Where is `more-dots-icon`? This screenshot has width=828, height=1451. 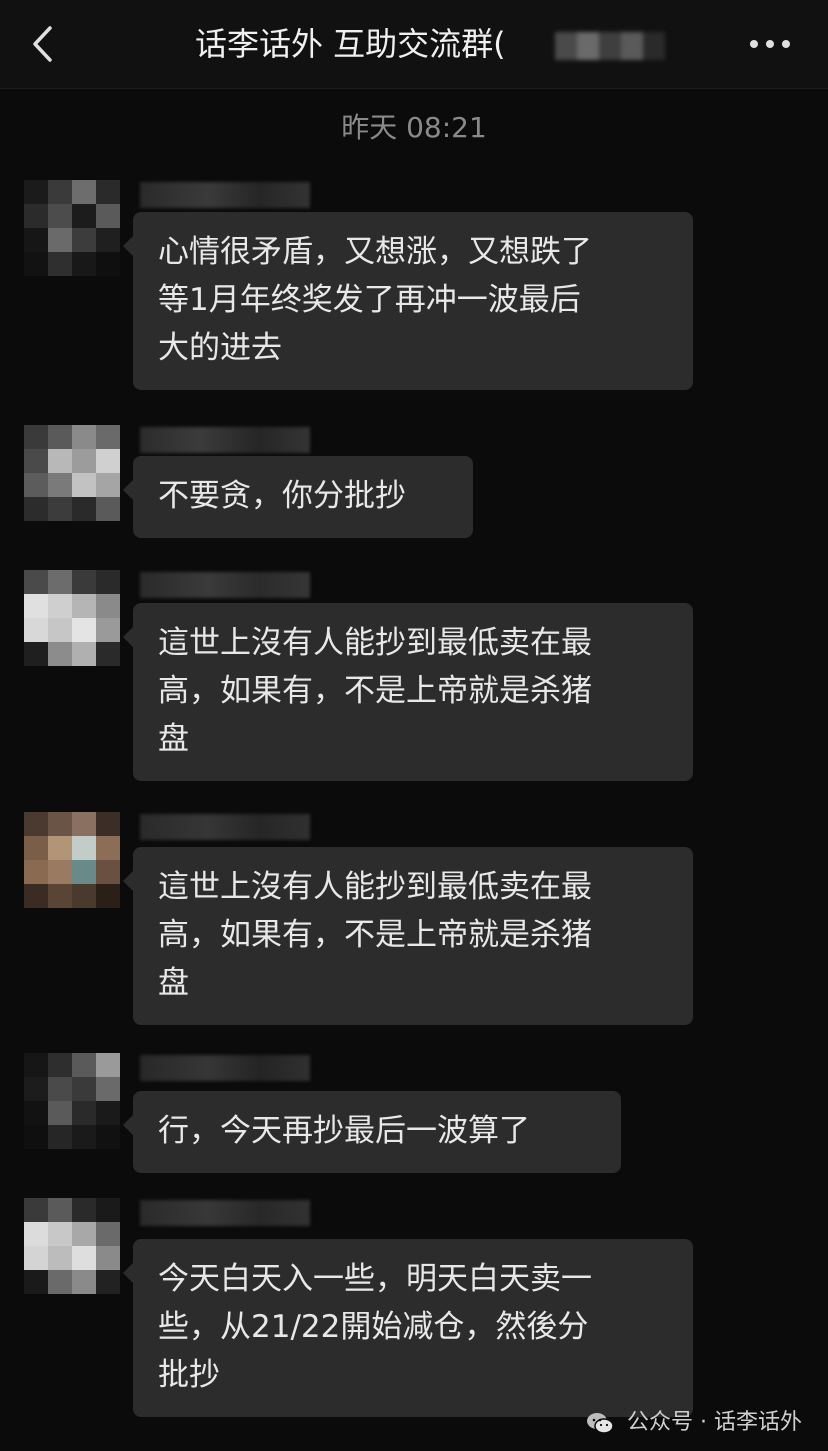
more-dots-icon is located at coordinates (770, 44).